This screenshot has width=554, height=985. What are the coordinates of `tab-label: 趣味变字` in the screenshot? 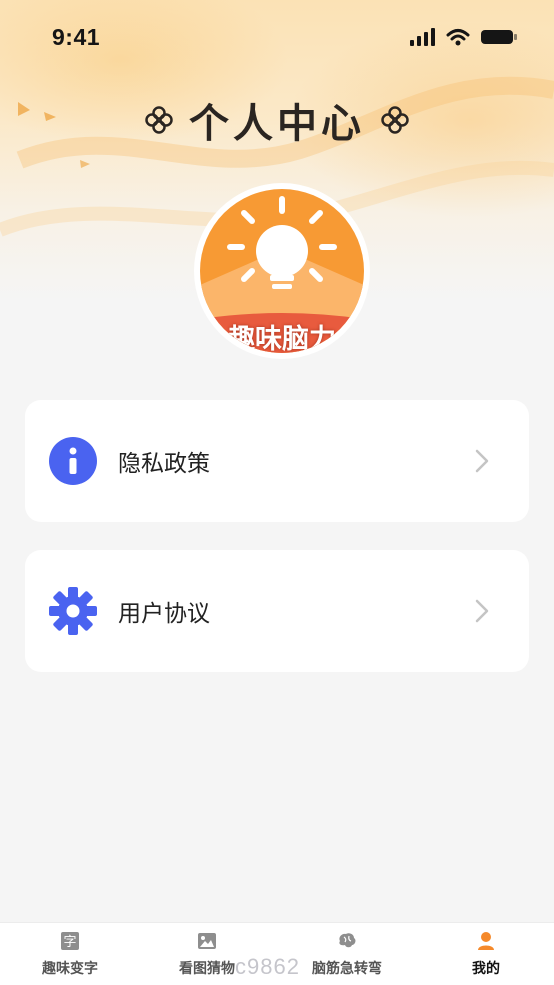 It's located at (70, 969).